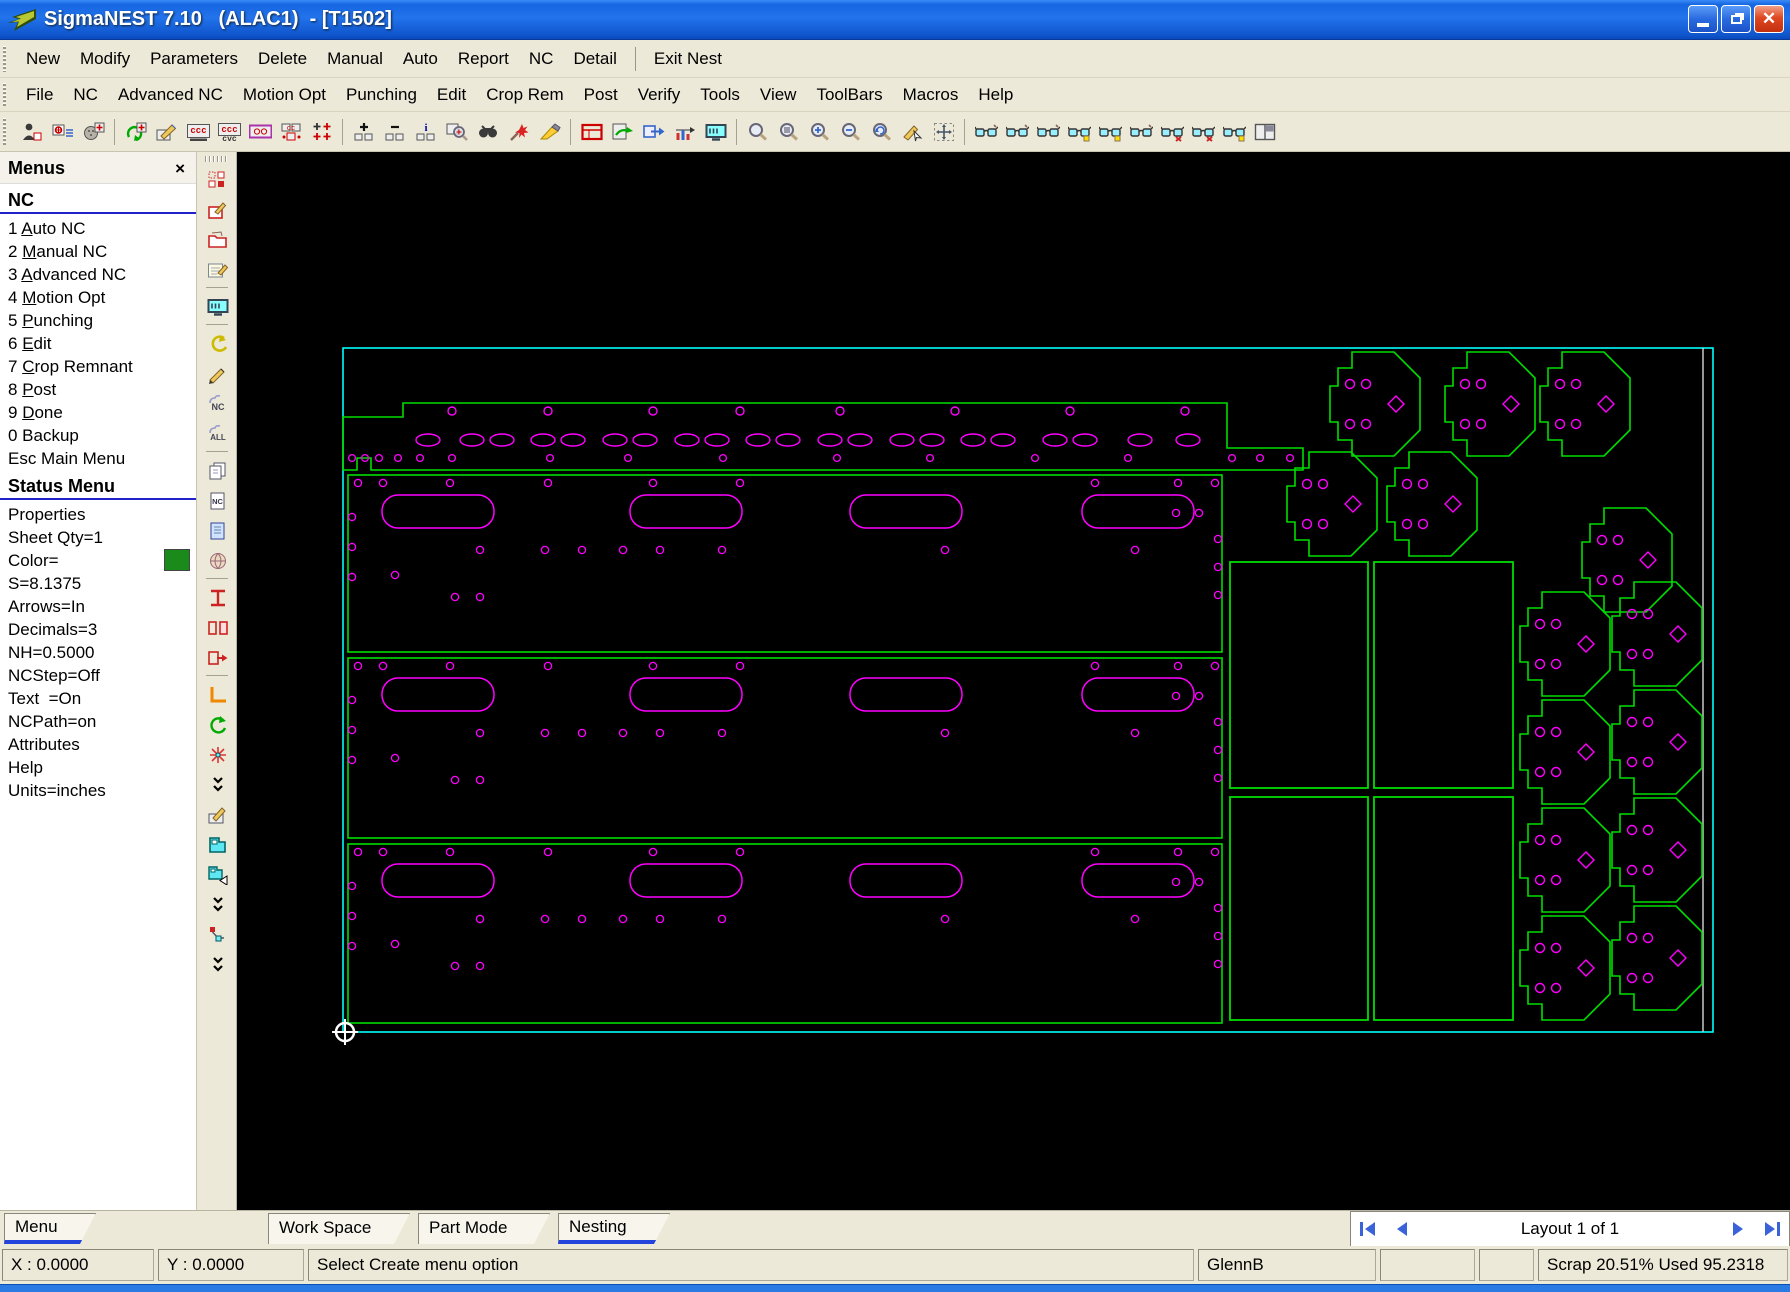 Image resolution: width=1790 pixels, height=1292 pixels. I want to click on zoom-part-button, so click(456, 131).